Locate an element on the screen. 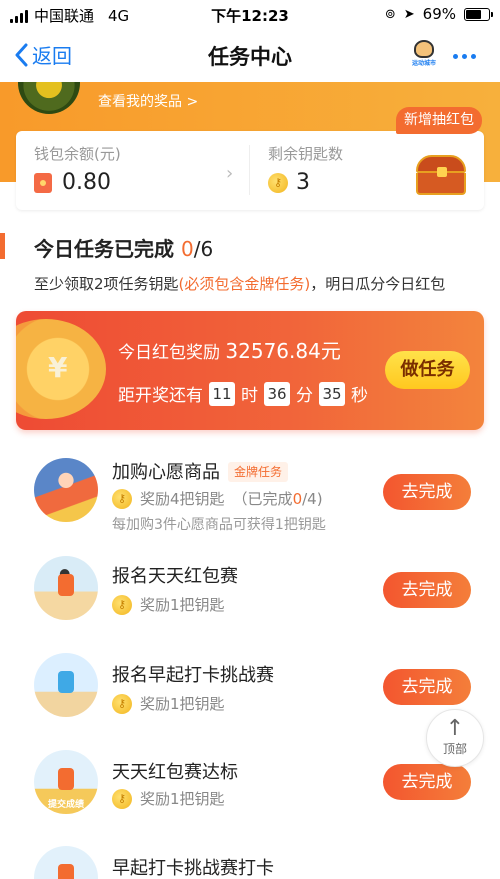 The height and width of the screenshot is (879, 500). task-title: 报名天天红包赛 is located at coordinates (175, 576).